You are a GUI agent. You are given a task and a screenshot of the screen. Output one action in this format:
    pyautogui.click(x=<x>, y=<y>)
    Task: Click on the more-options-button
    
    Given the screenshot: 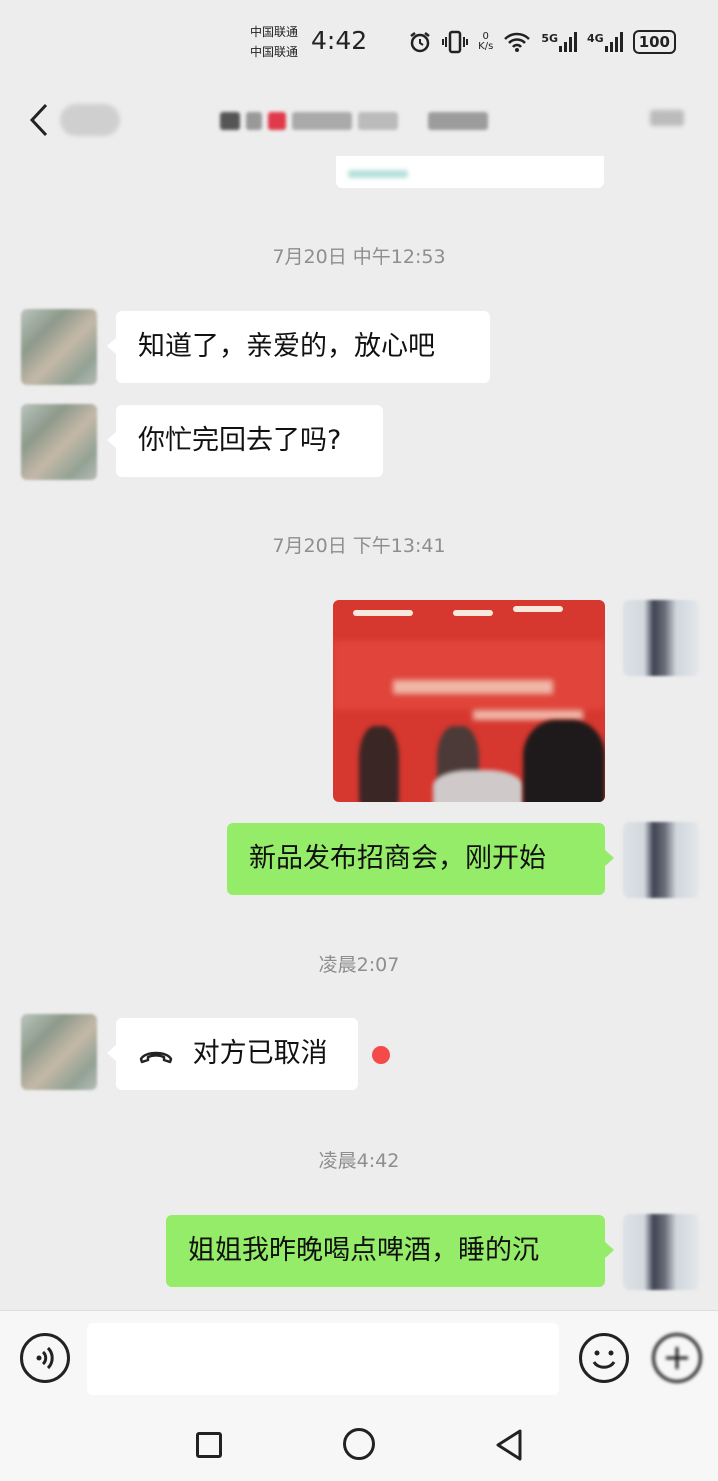 What is the action you would take?
    pyautogui.click(x=667, y=118)
    